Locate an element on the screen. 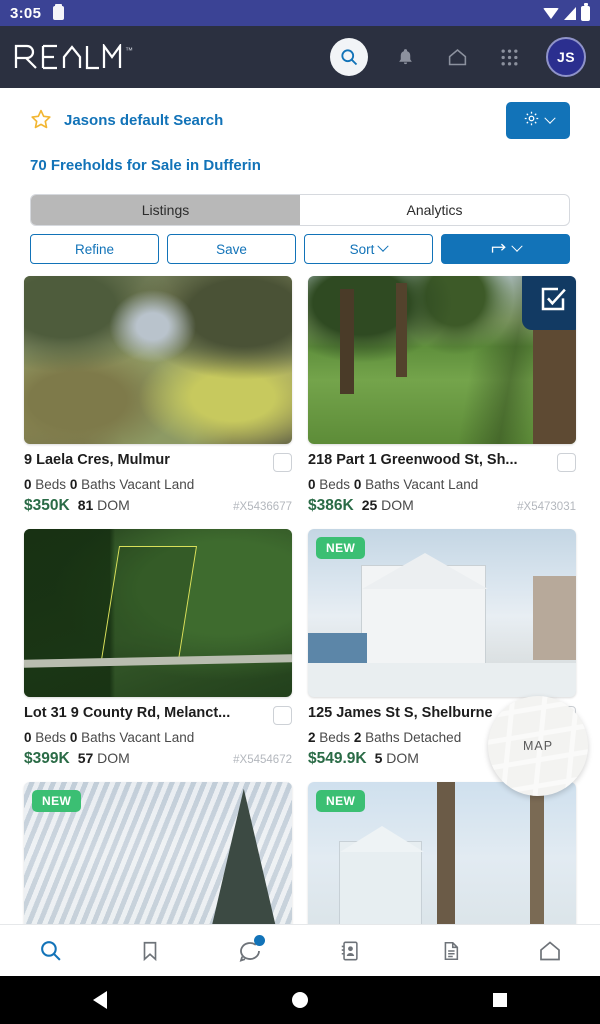 Image resolution: width=600 pixels, height=1024 pixels. listing-dom: 57 DOM is located at coordinates (103, 758).